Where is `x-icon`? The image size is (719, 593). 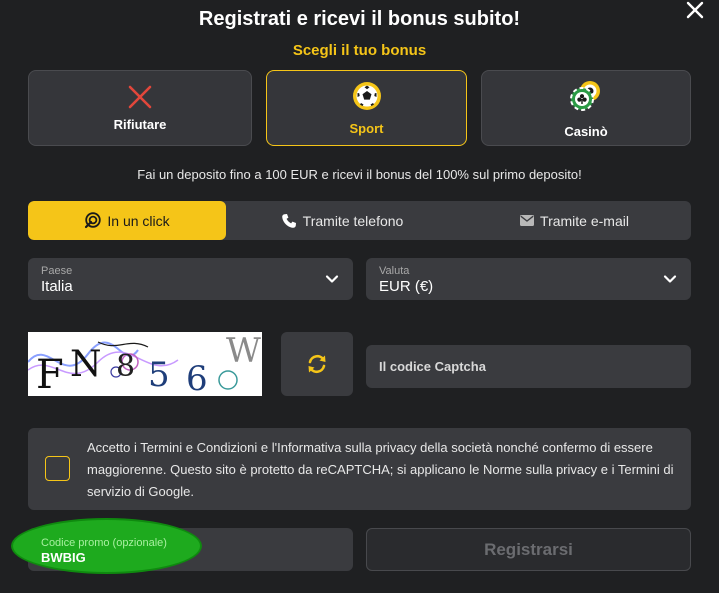
x-icon is located at coordinates (140, 97).